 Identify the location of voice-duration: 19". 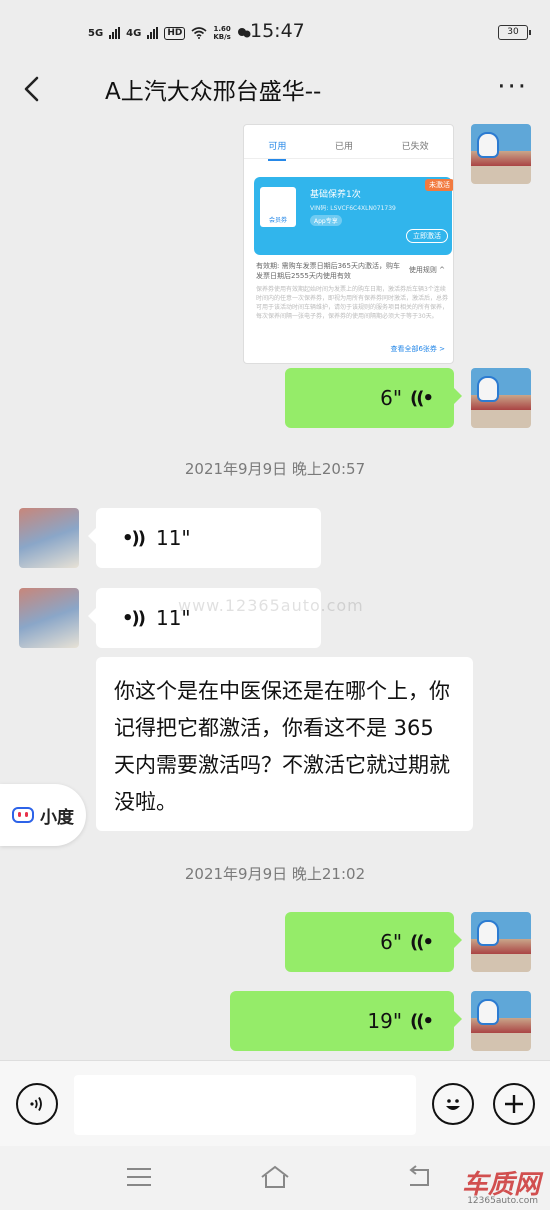
(385, 1021).